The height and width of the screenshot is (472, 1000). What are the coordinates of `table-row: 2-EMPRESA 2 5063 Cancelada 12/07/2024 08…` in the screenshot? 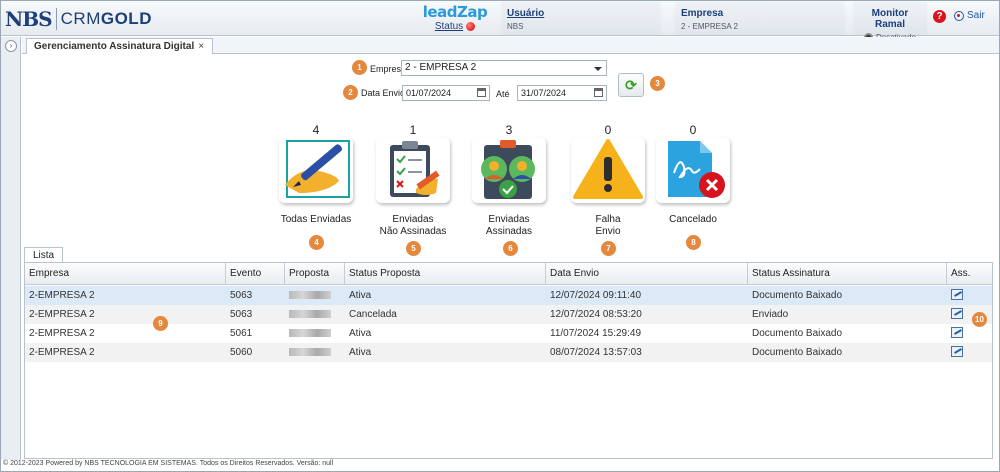 It's located at (508, 314).